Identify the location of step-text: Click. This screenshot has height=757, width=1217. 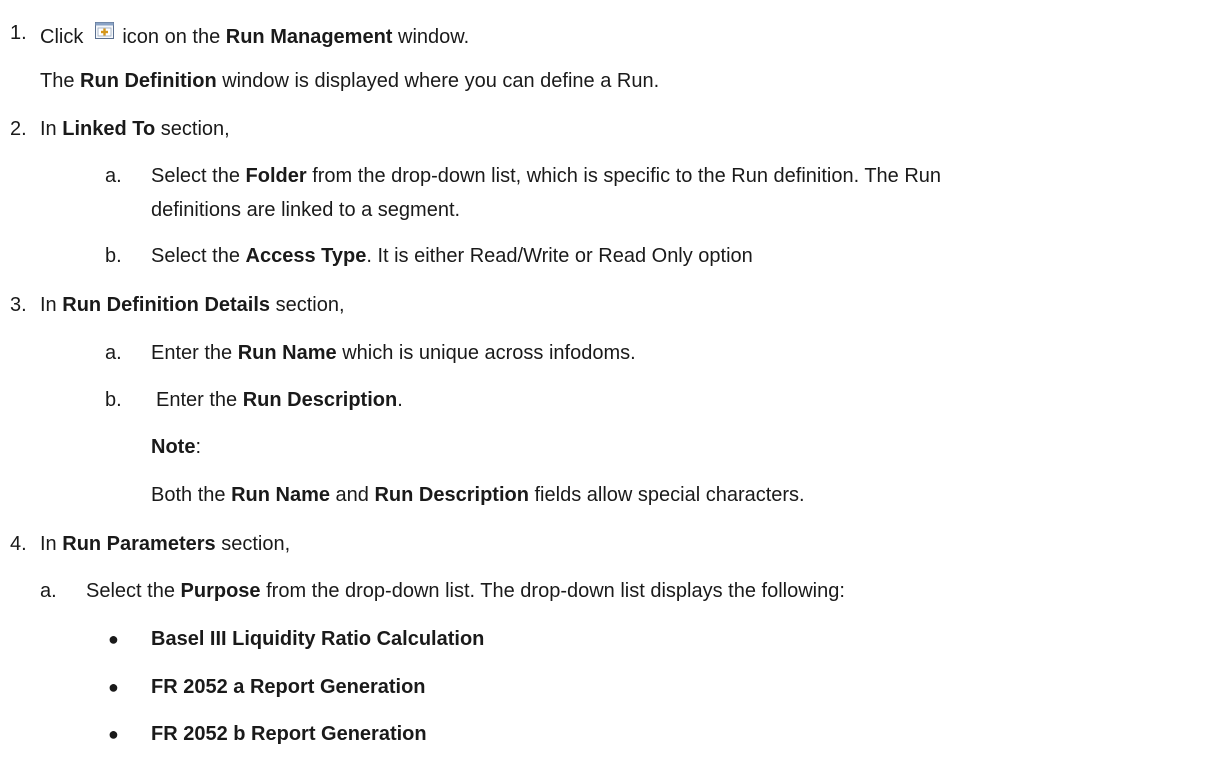
(62, 37).